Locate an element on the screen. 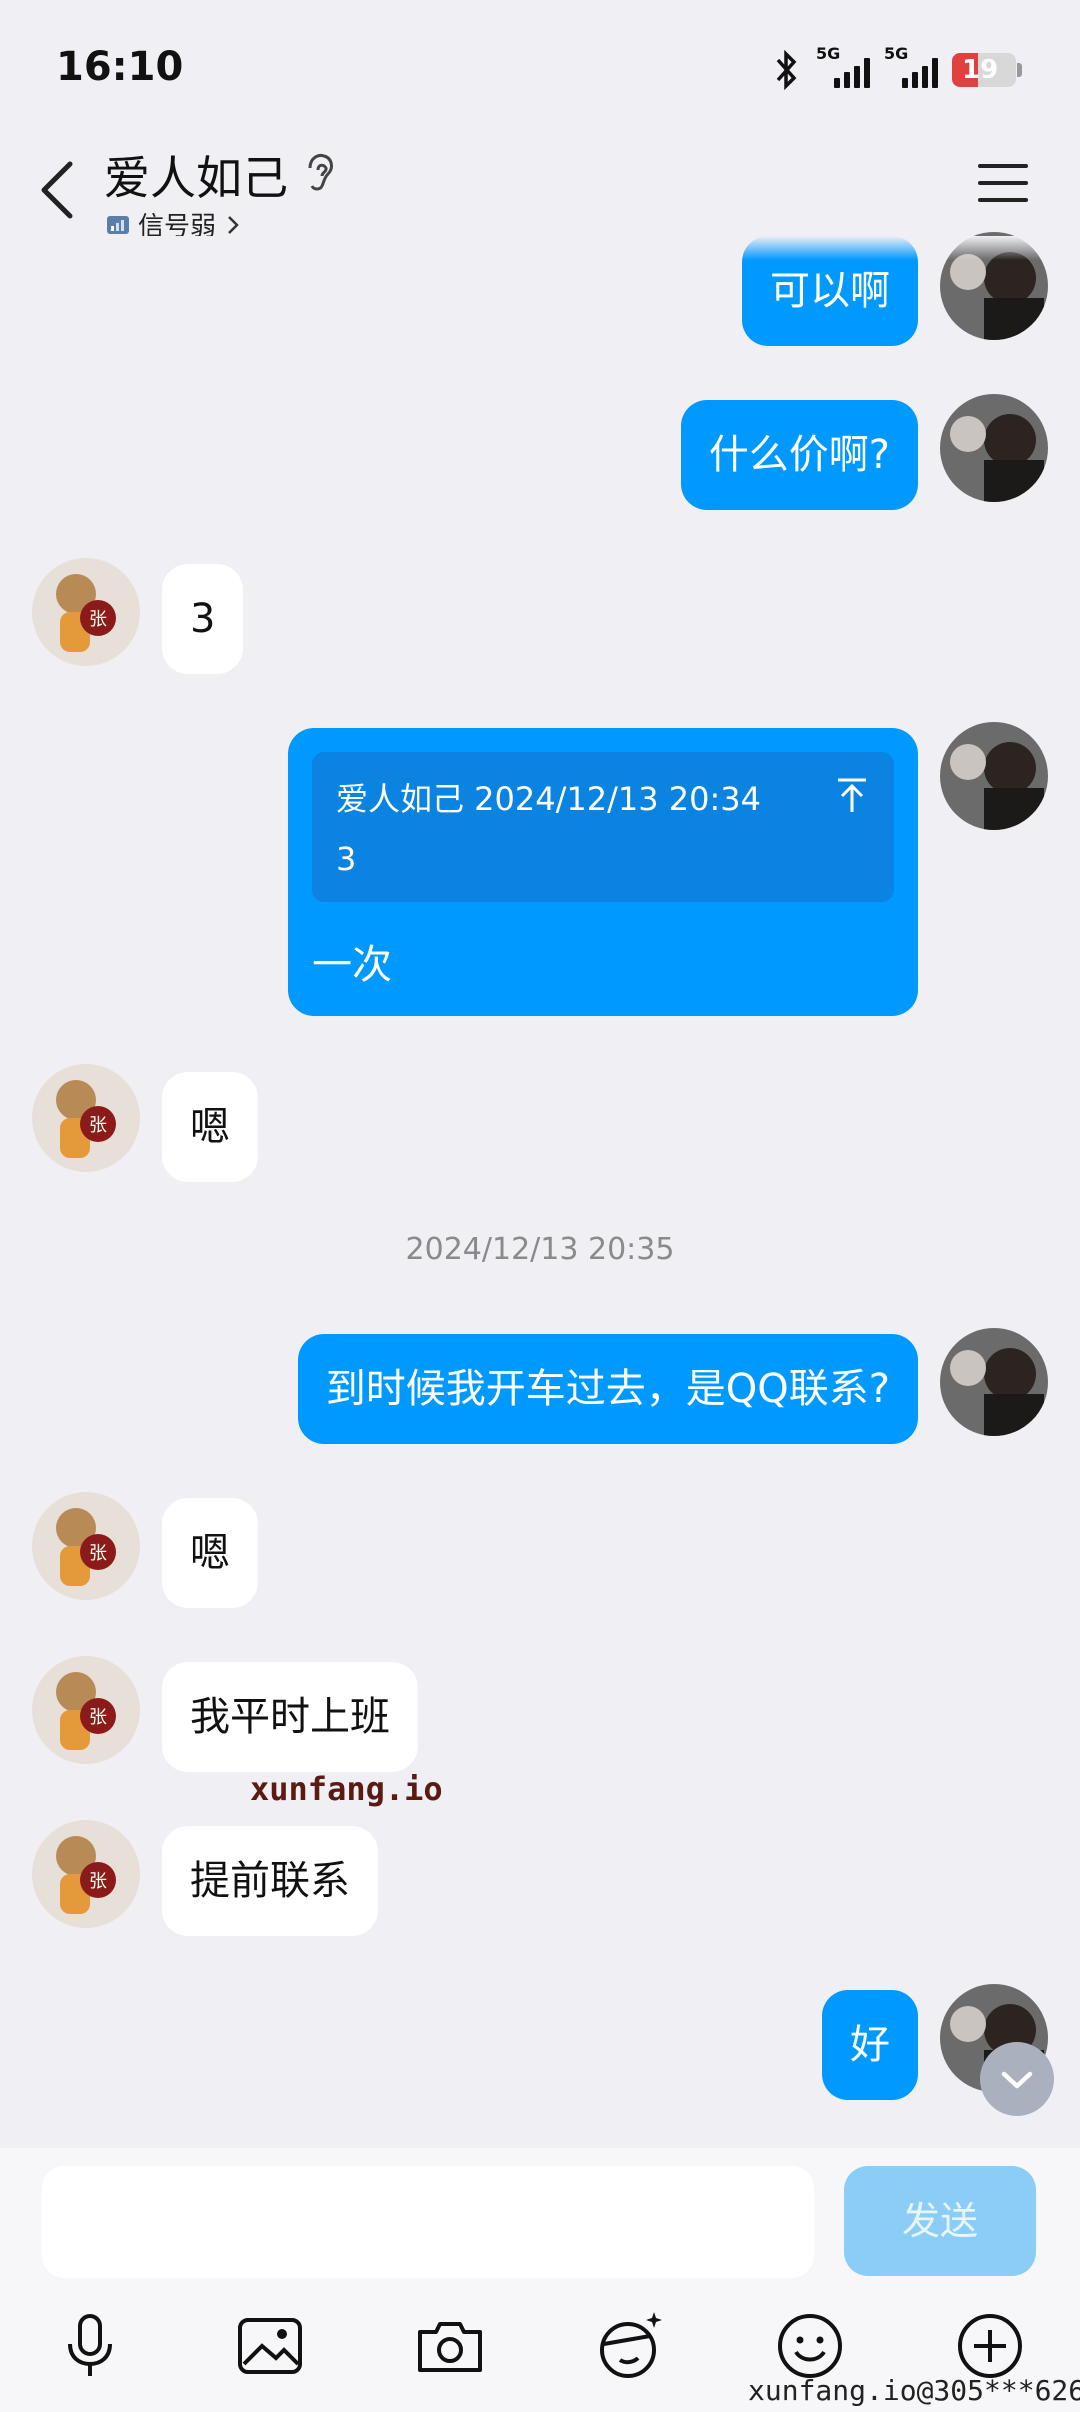  message-input is located at coordinates (428, 2222).